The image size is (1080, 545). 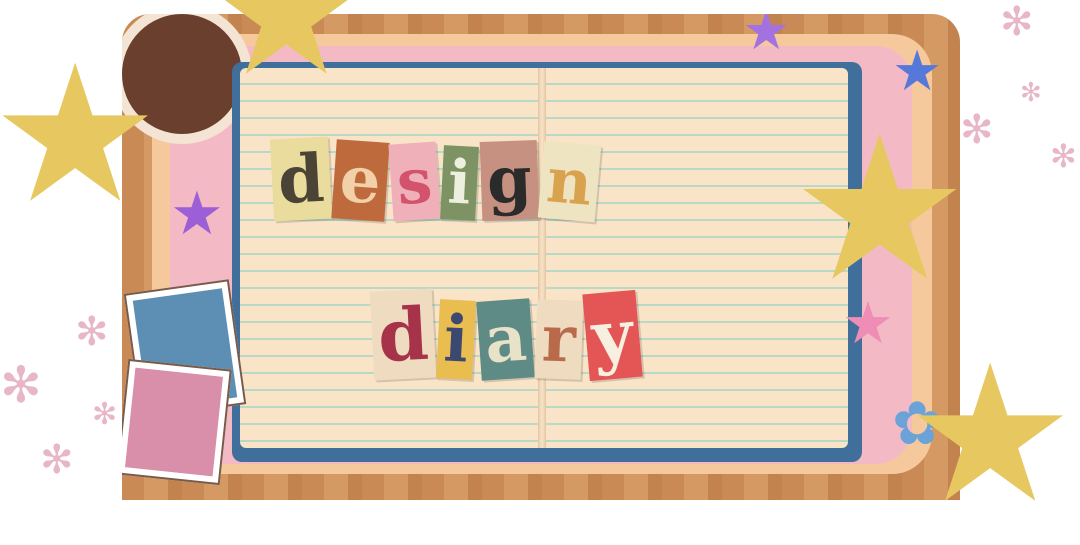 I want to click on notebook-spine, so click(x=542, y=258).